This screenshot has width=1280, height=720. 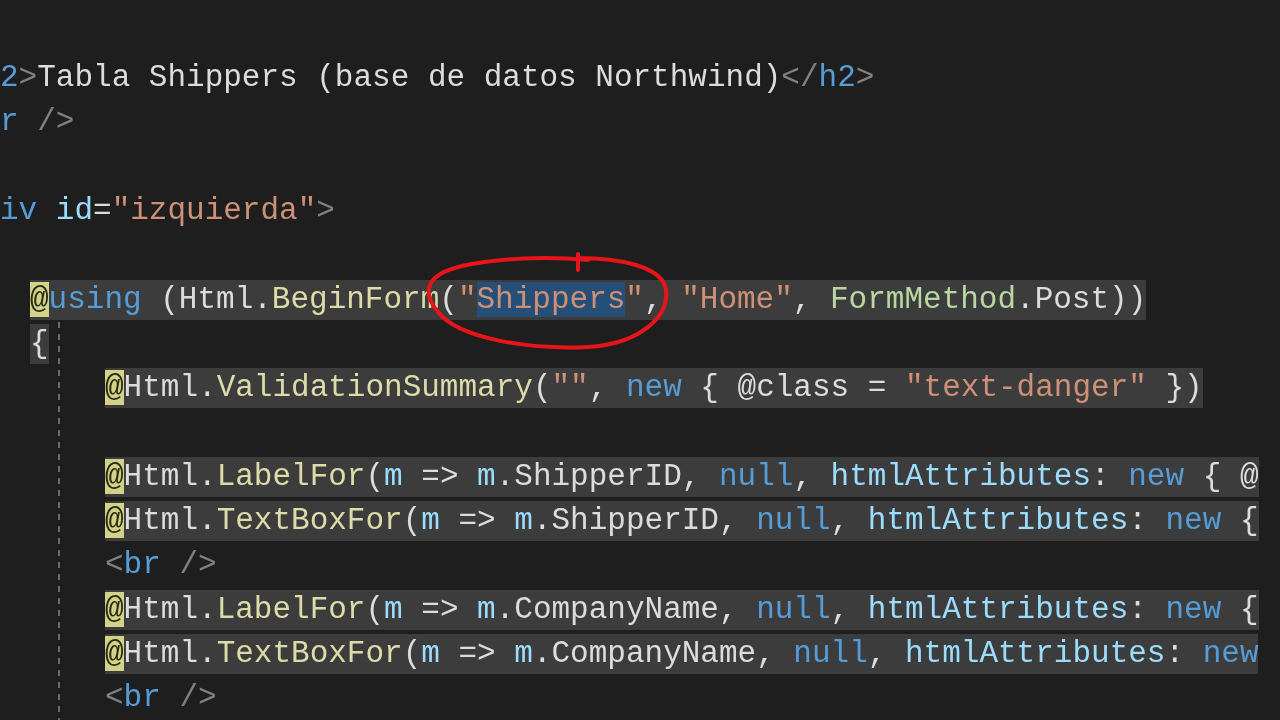 What do you see at coordinates (37, 122) in the screenshot?
I see `code-line: r />` at bounding box center [37, 122].